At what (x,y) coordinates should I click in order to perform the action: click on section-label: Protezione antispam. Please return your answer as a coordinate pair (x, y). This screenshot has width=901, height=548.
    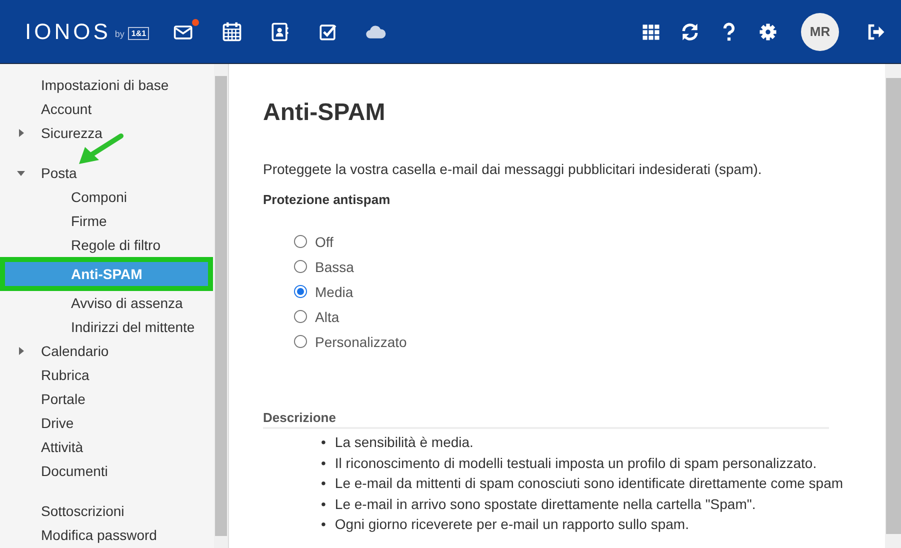
    Looking at the image, I should click on (327, 199).